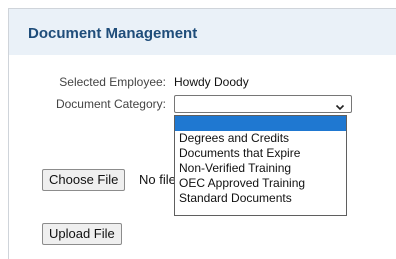 The width and height of the screenshot is (396, 259). Describe the element at coordinates (156, 179) in the screenshot. I see `no-file-chosen-text: No file chosen` at that location.